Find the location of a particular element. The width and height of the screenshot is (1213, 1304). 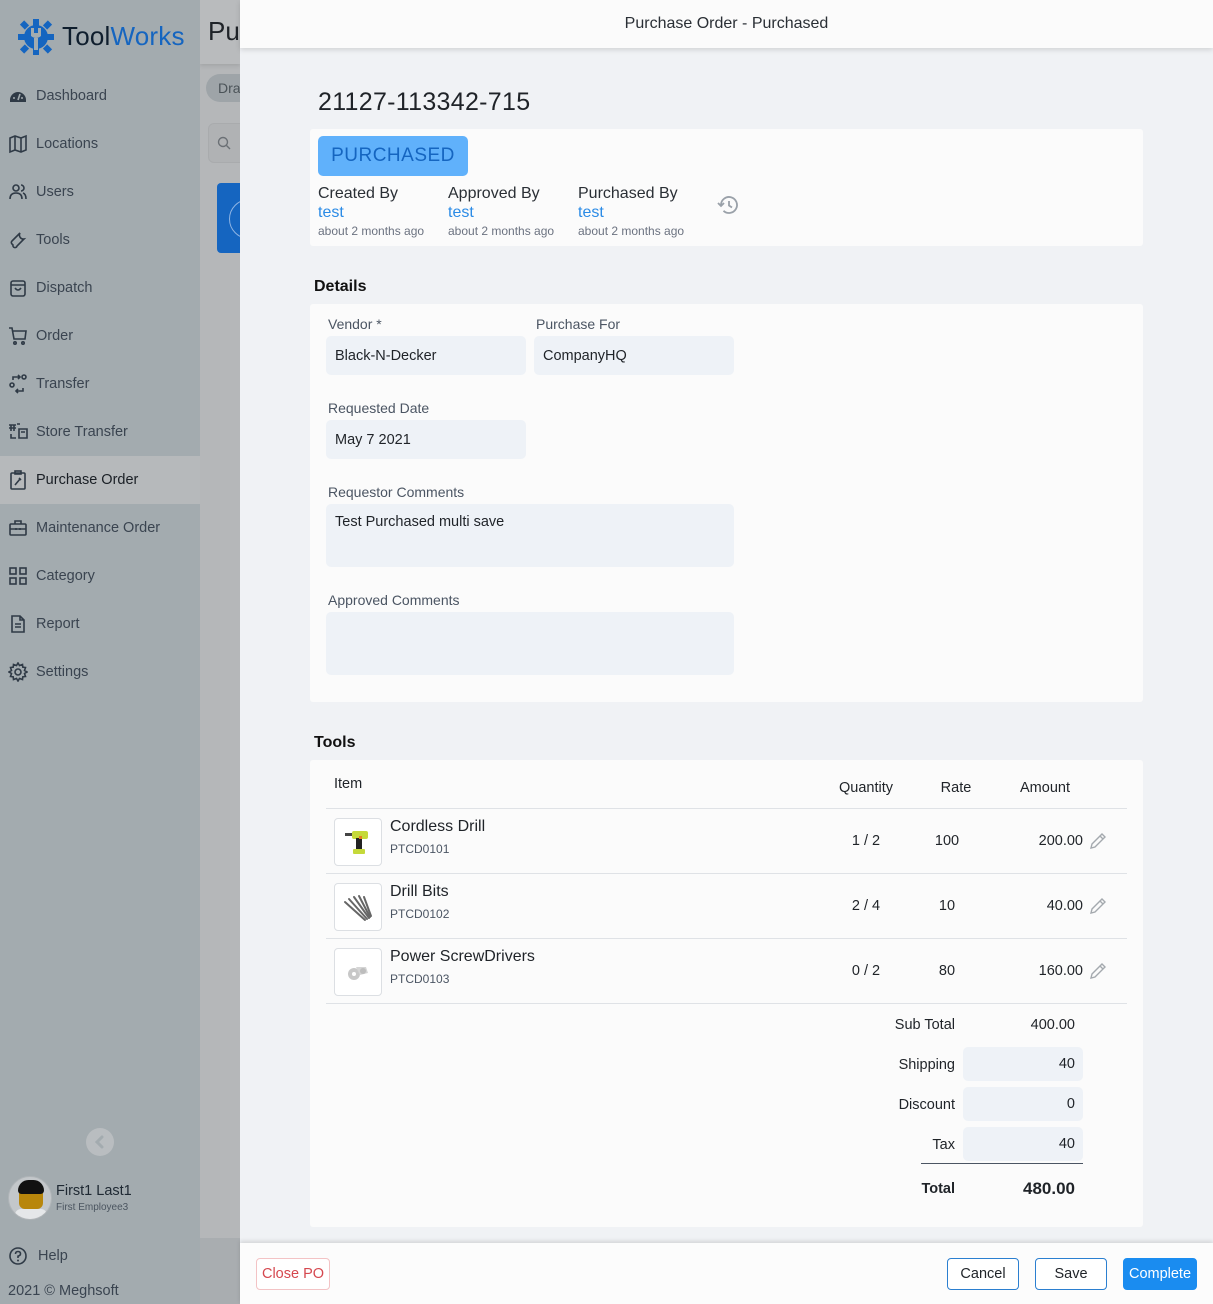

created-by-time: about 2 months ago is located at coordinates (371, 231).